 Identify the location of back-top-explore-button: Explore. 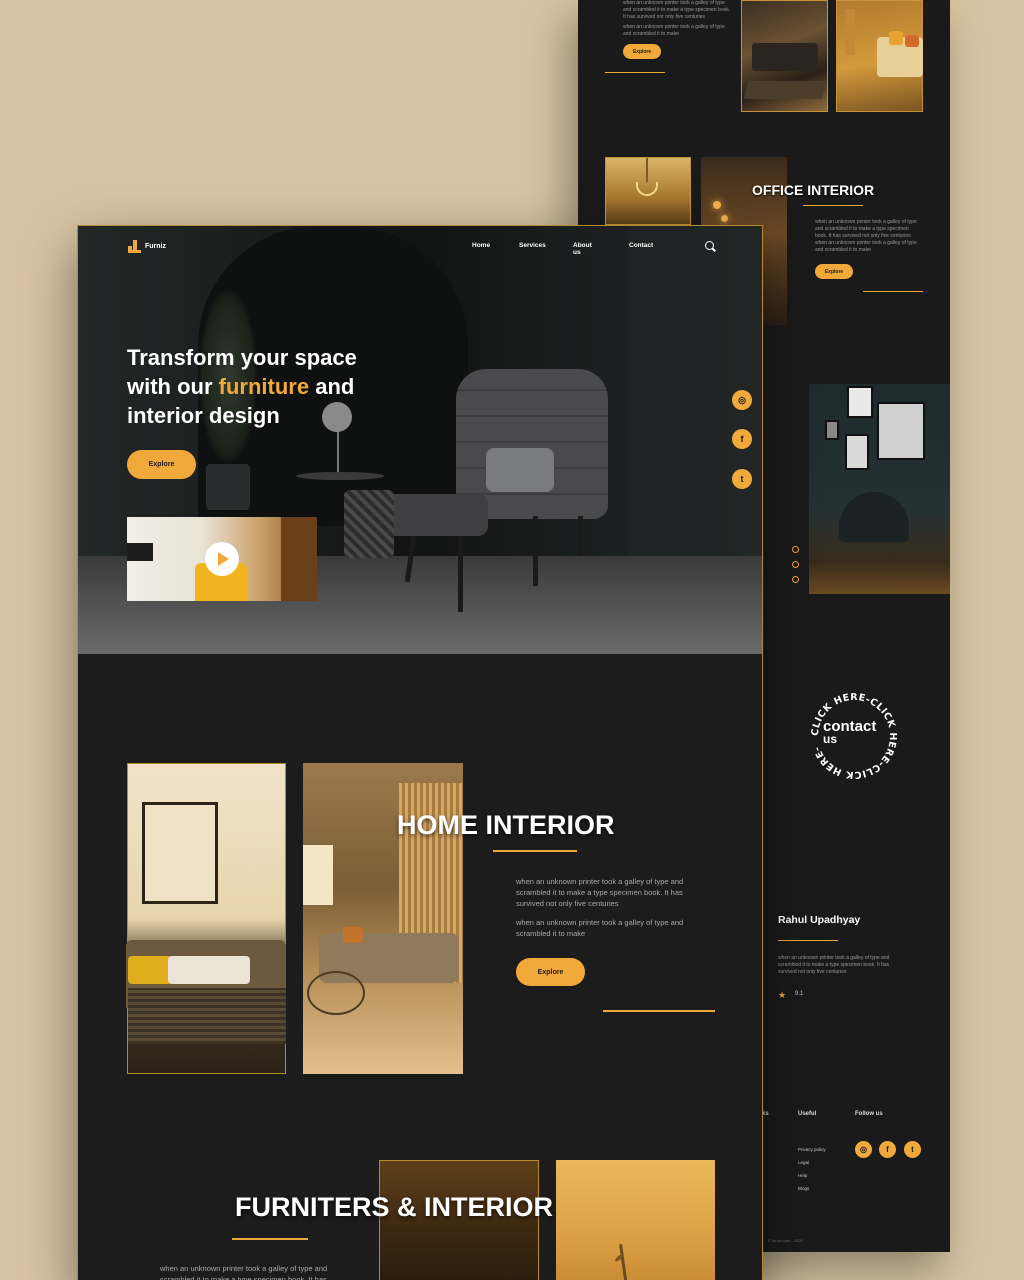
(642, 51).